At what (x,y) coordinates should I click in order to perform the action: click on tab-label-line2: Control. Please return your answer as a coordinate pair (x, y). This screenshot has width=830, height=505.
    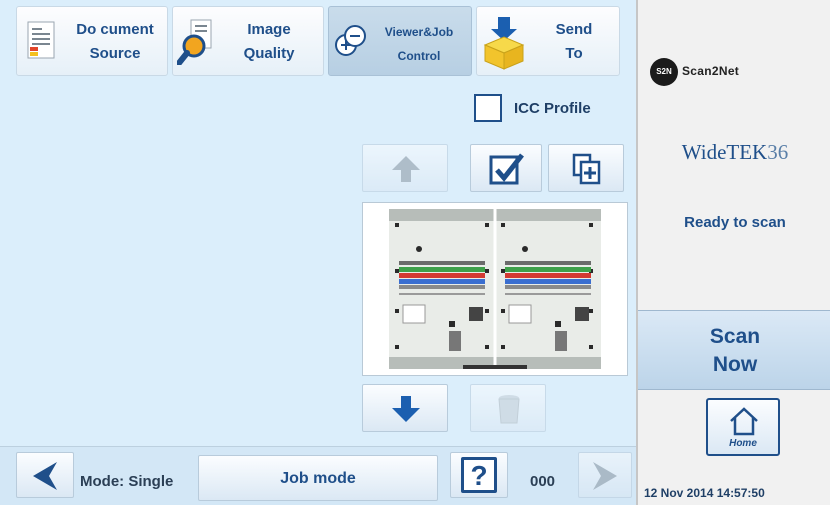
    Looking at the image, I should click on (419, 56).